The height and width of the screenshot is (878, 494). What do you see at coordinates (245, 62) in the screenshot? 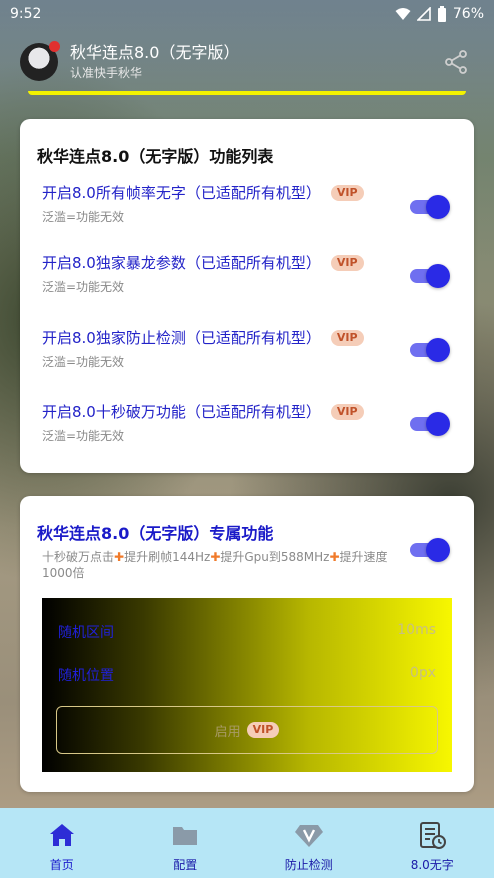
I see `app-header: 秋华连点8.0（无字版） 认准快手秋华` at bounding box center [245, 62].